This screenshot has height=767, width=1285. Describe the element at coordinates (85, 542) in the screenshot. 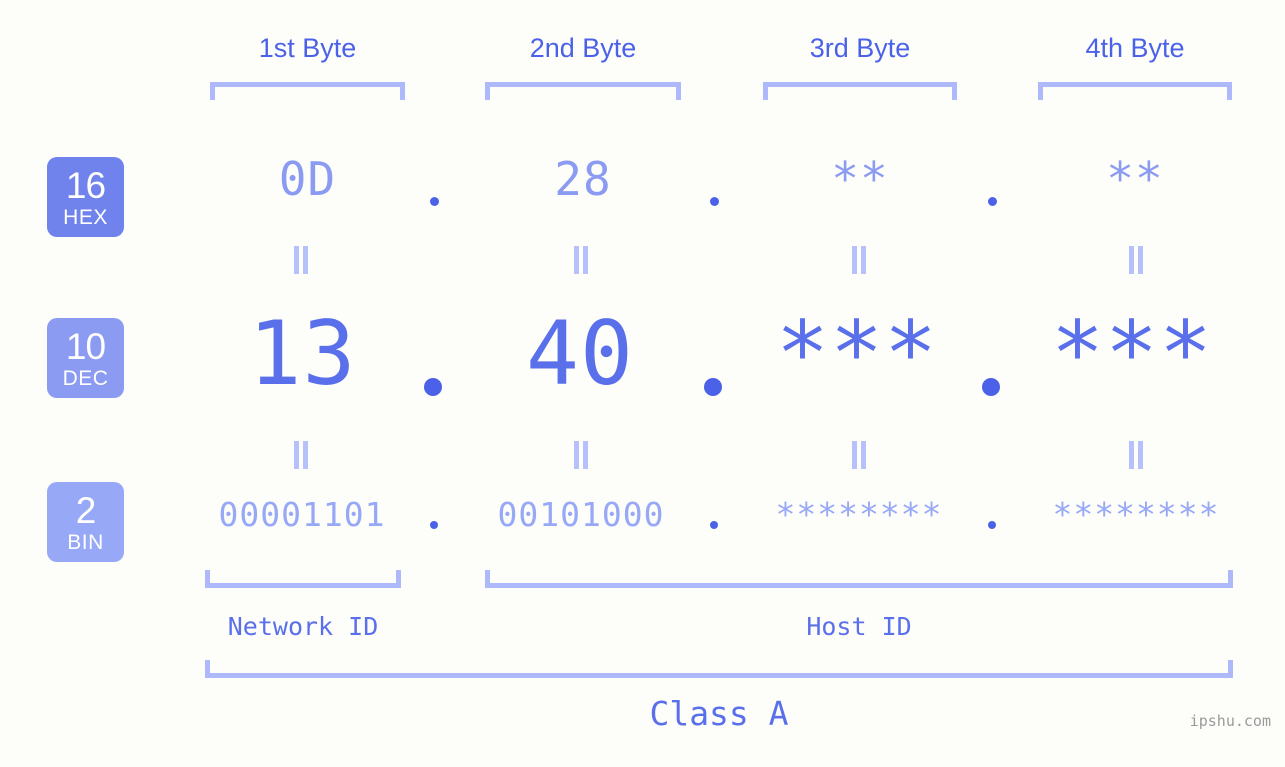

I see `radix-badge-bin-system: BIN` at that location.